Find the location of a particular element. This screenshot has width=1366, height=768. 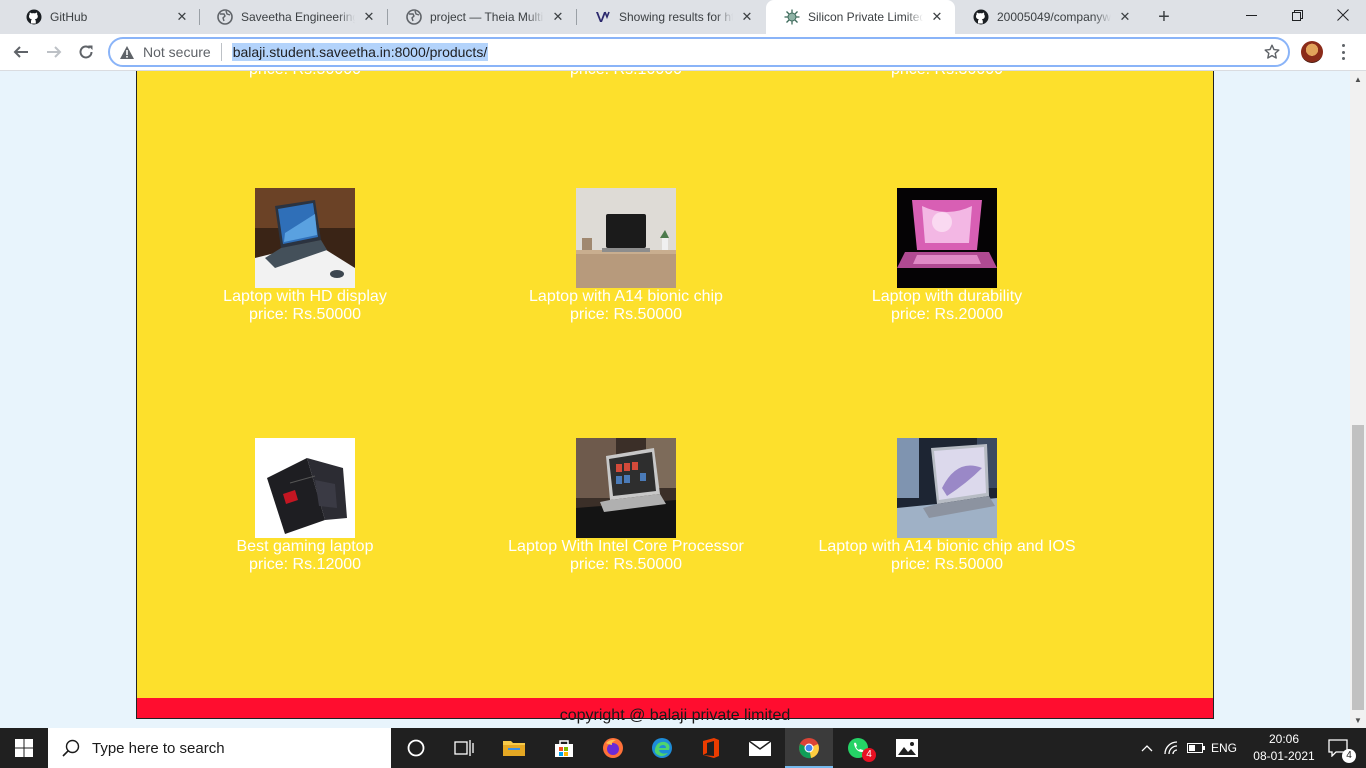

forward-arrow-icon is located at coordinates (54, 52).